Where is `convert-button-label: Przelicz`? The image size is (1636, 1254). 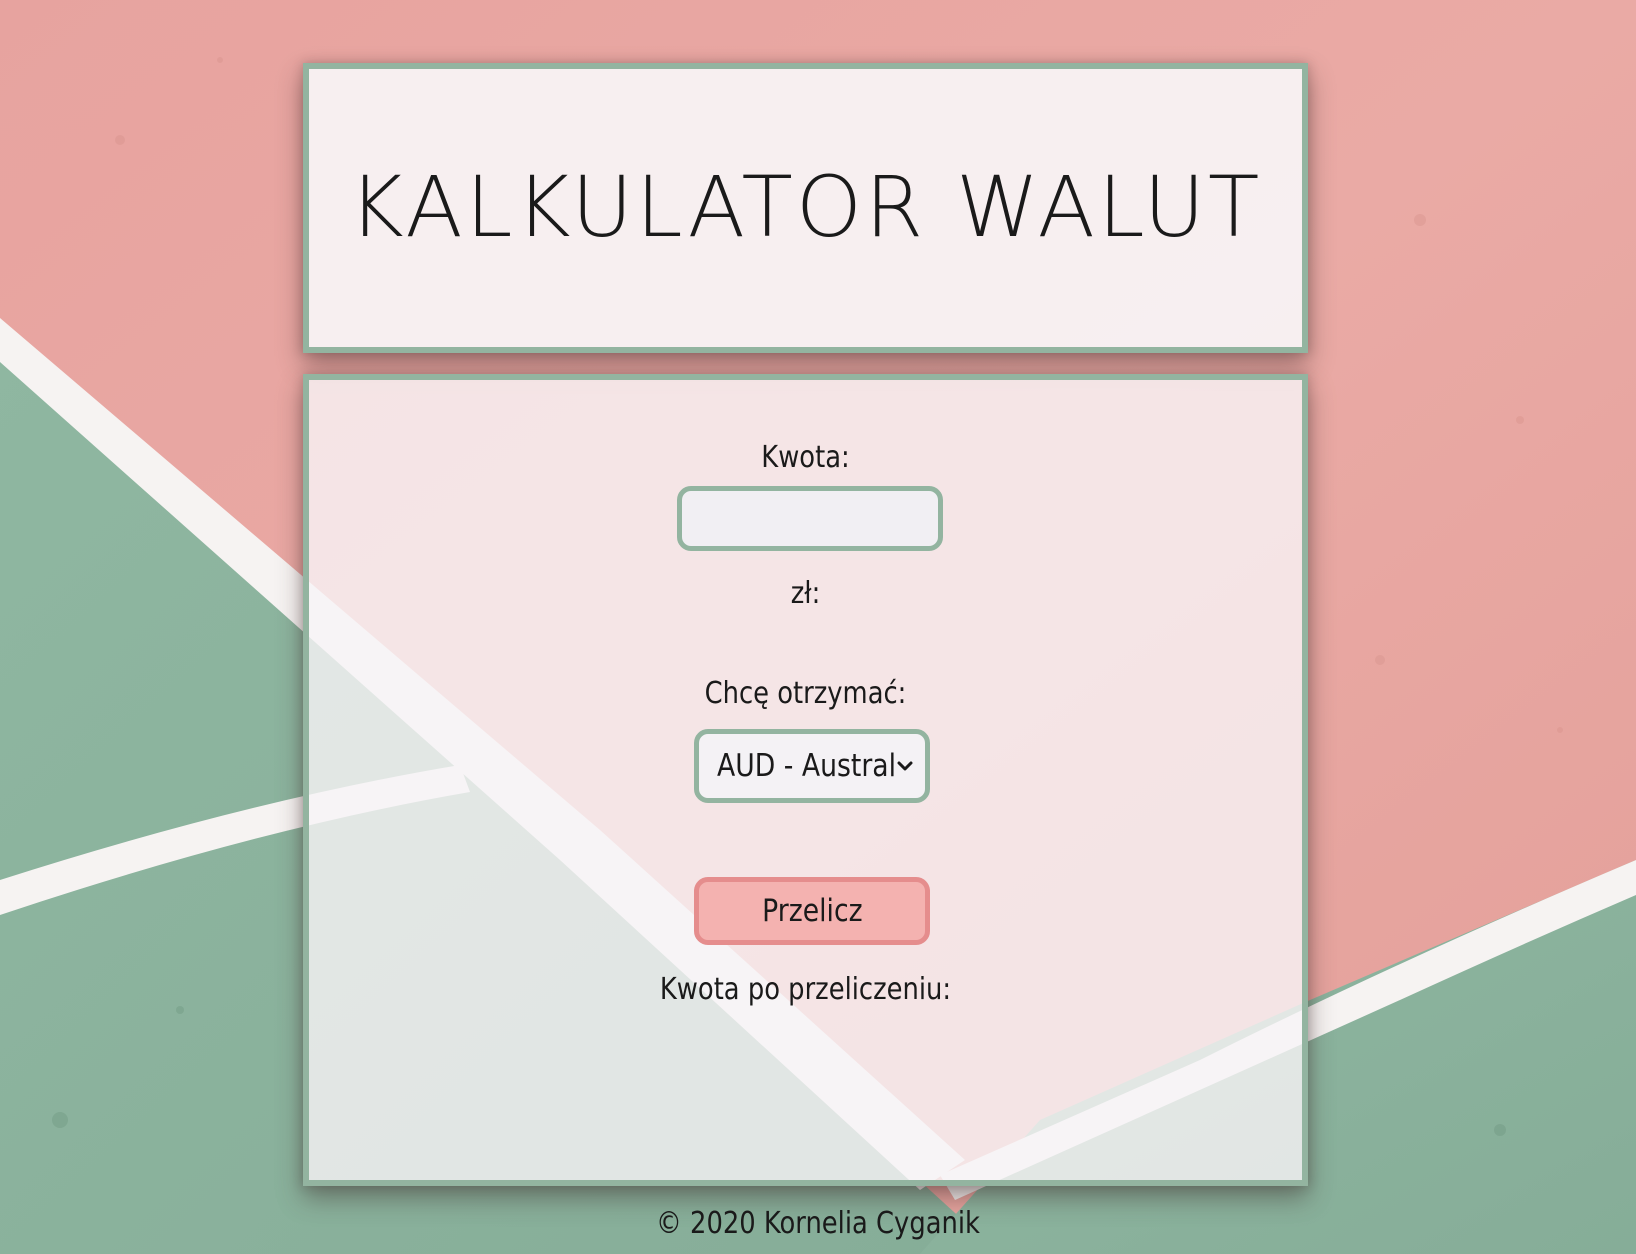
convert-button-label: Przelicz is located at coordinates (812, 911).